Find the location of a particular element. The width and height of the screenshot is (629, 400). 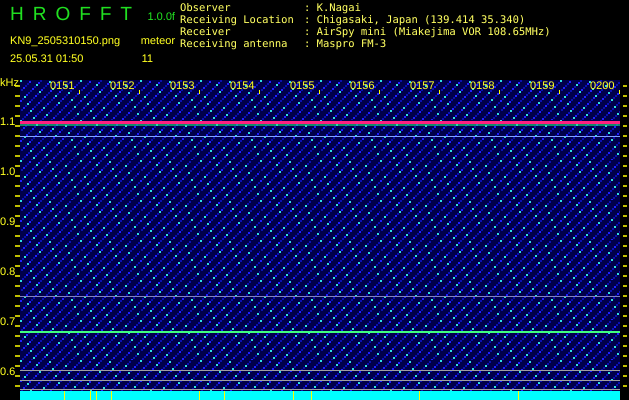

time-label: 0159 is located at coordinates (543, 86).